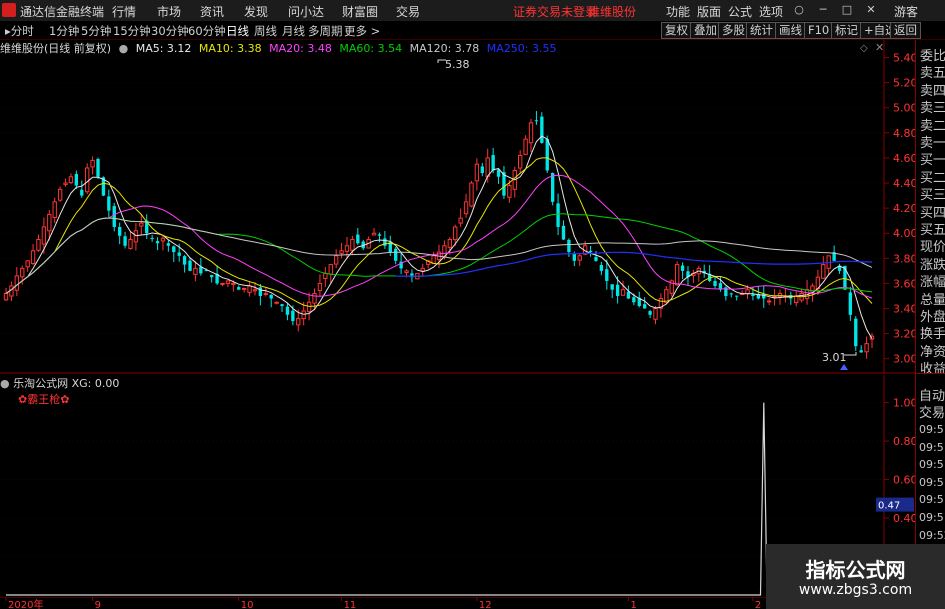 This screenshot has width=945, height=609. I want to click on close-pane-icon: ✕, so click(879, 47).